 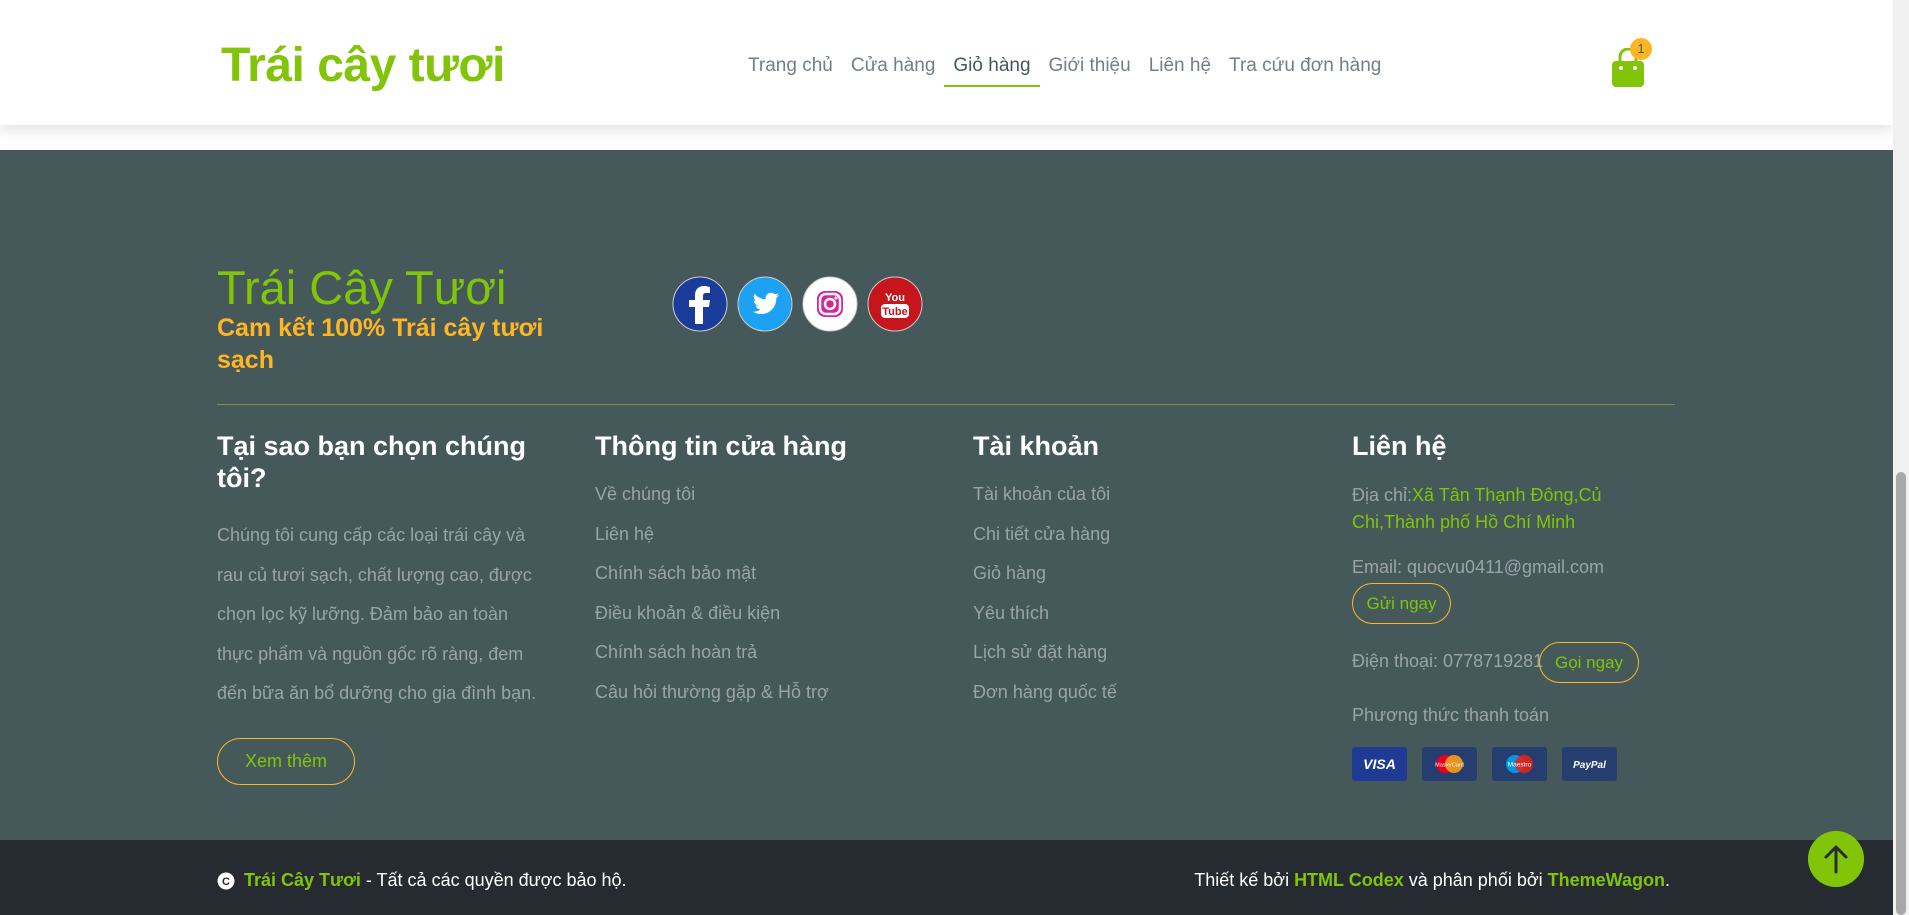 I want to click on scrollbar, so click(x=1901, y=457).